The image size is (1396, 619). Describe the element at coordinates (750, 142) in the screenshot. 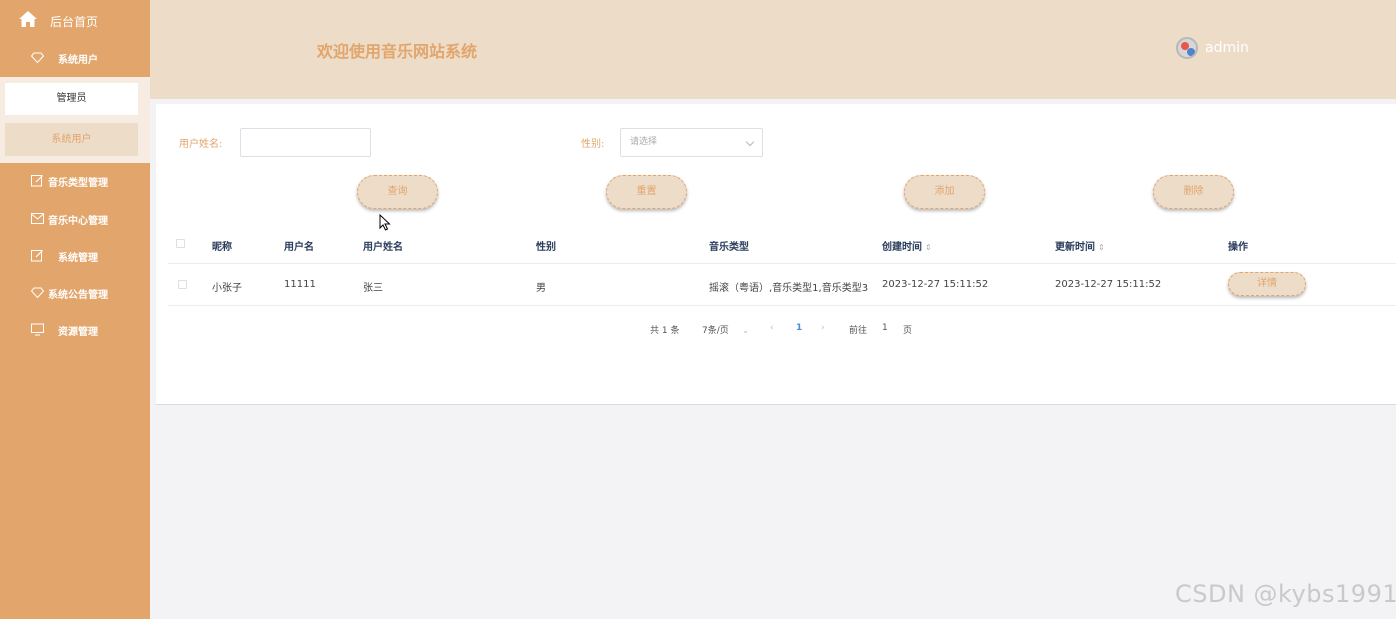

I see `chevron-down-icon` at that location.